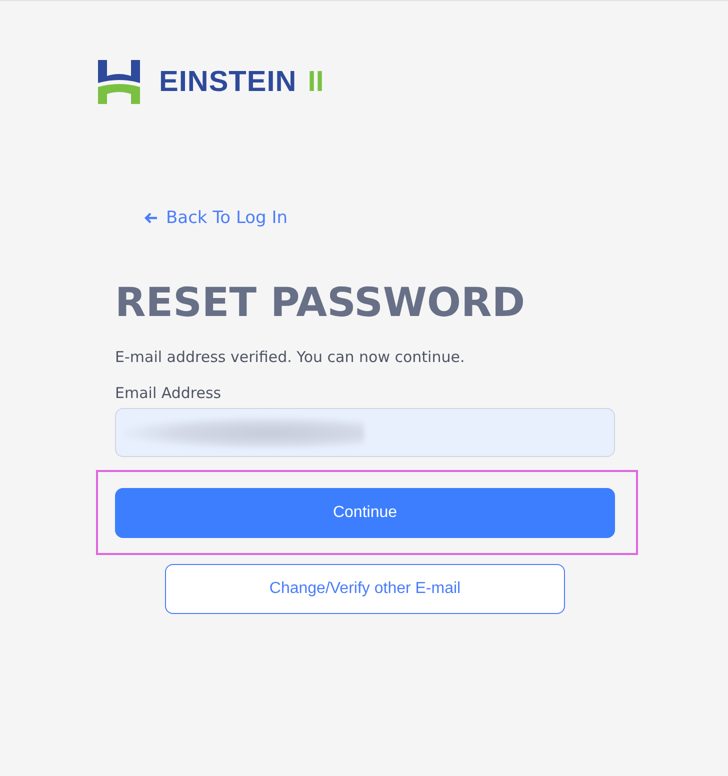 The height and width of the screenshot is (776, 728). What do you see at coordinates (151, 218) in the screenshot?
I see `arrow-left-icon` at bounding box center [151, 218].